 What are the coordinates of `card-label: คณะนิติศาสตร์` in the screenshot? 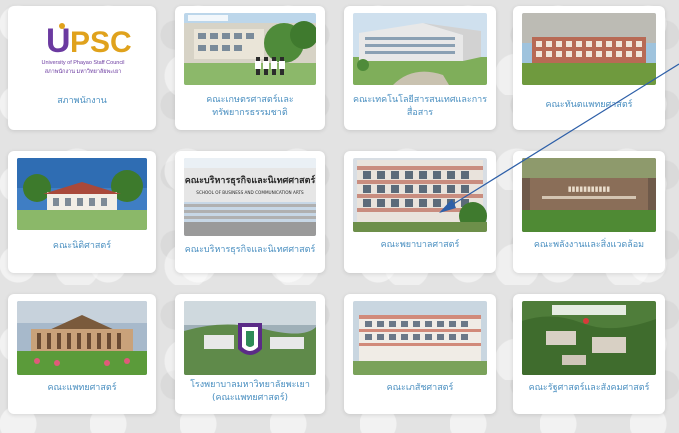 It's located at (82, 246).